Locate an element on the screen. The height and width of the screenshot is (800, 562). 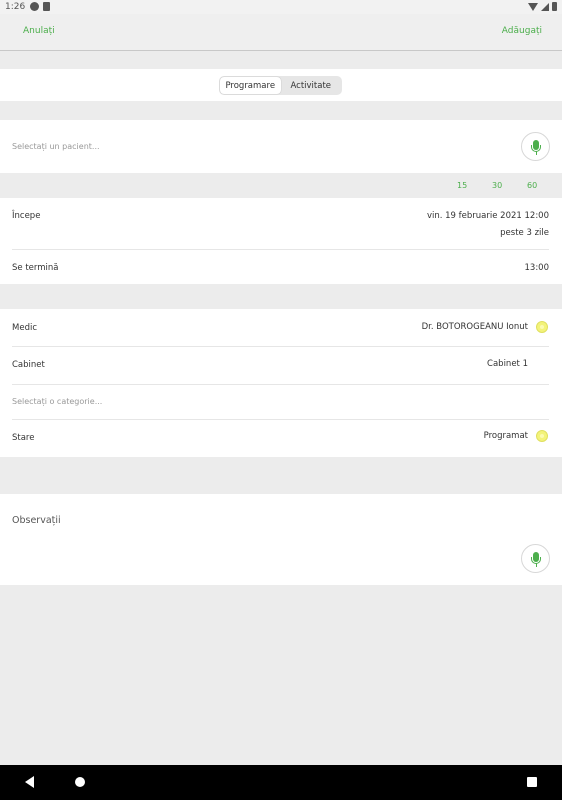
end-time: 13:00 is located at coordinates (537, 268).